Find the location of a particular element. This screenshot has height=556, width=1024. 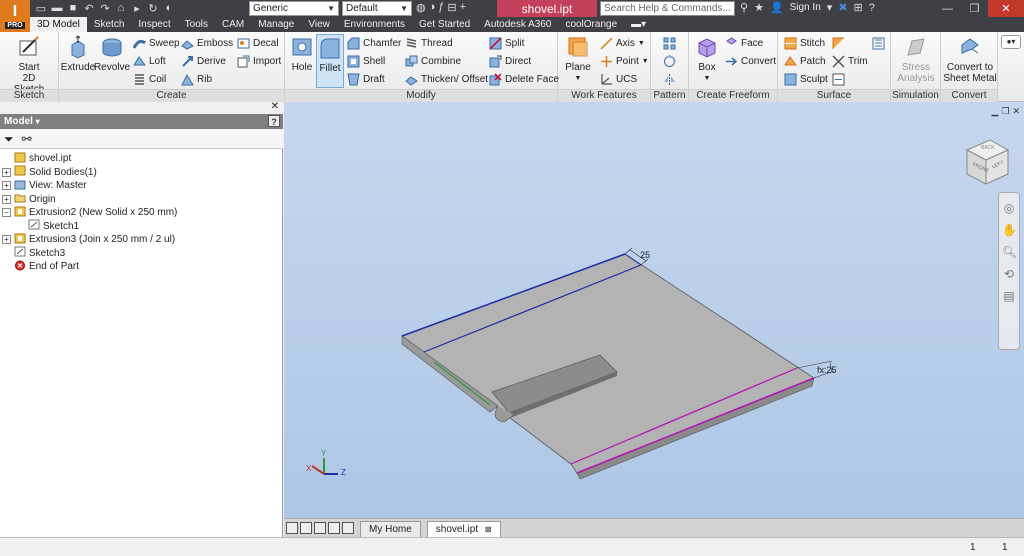

tree-node: Sketch3 is located at coordinates (89, 253).